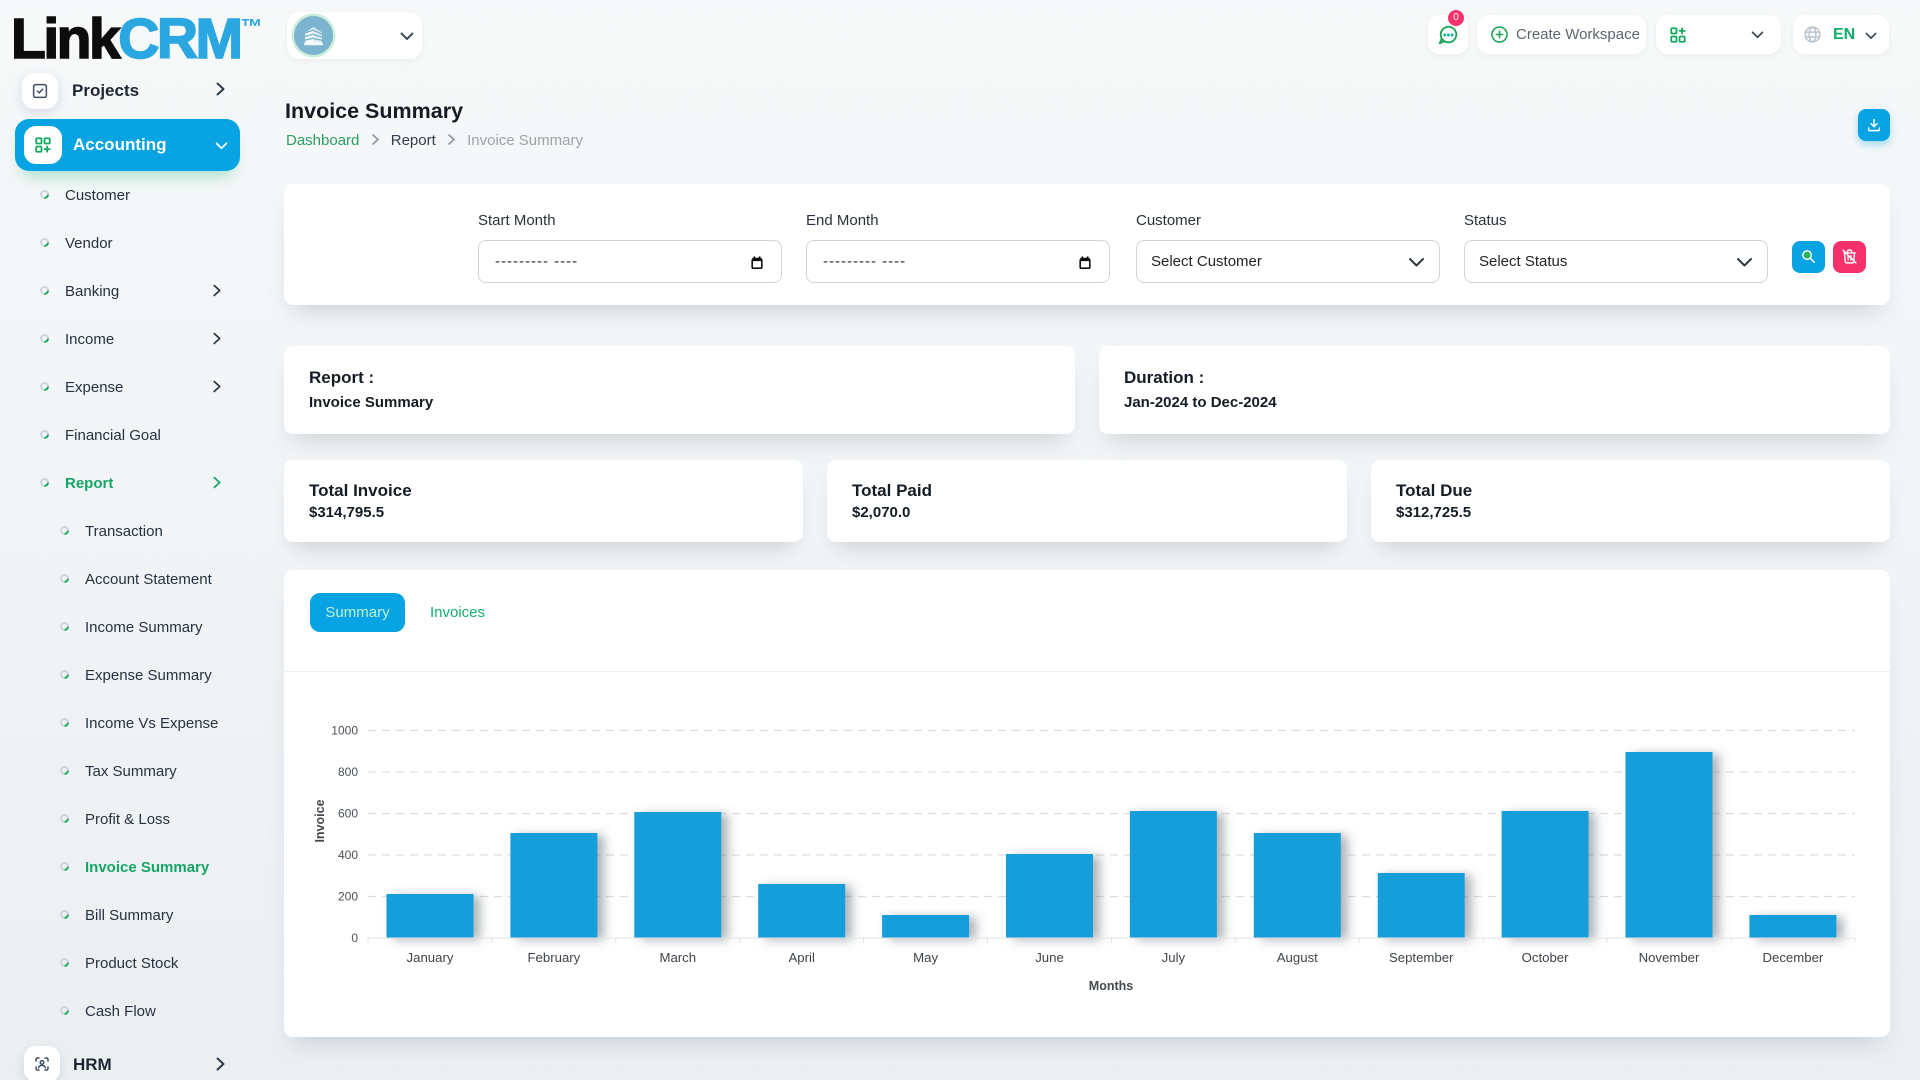 This screenshot has width=1920, height=1080. I want to click on svg-text: 600, so click(348, 814).